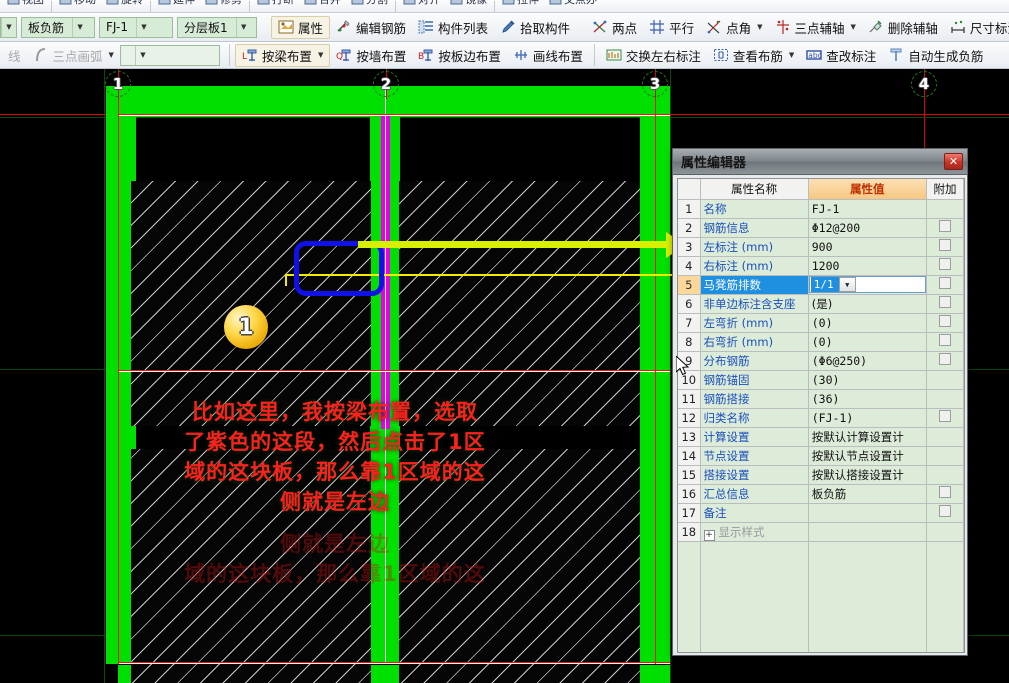 The image size is (1009, 683). Describe the element at coordinates (754, 532) in the screenshot. I see `property-row-name: + 显示样式` at that location.